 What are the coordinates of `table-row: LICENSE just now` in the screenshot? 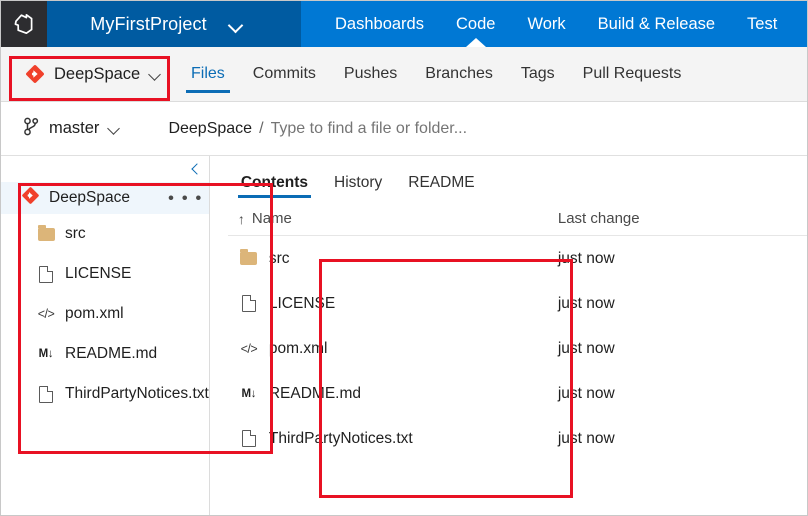 It's located at (517, 303).